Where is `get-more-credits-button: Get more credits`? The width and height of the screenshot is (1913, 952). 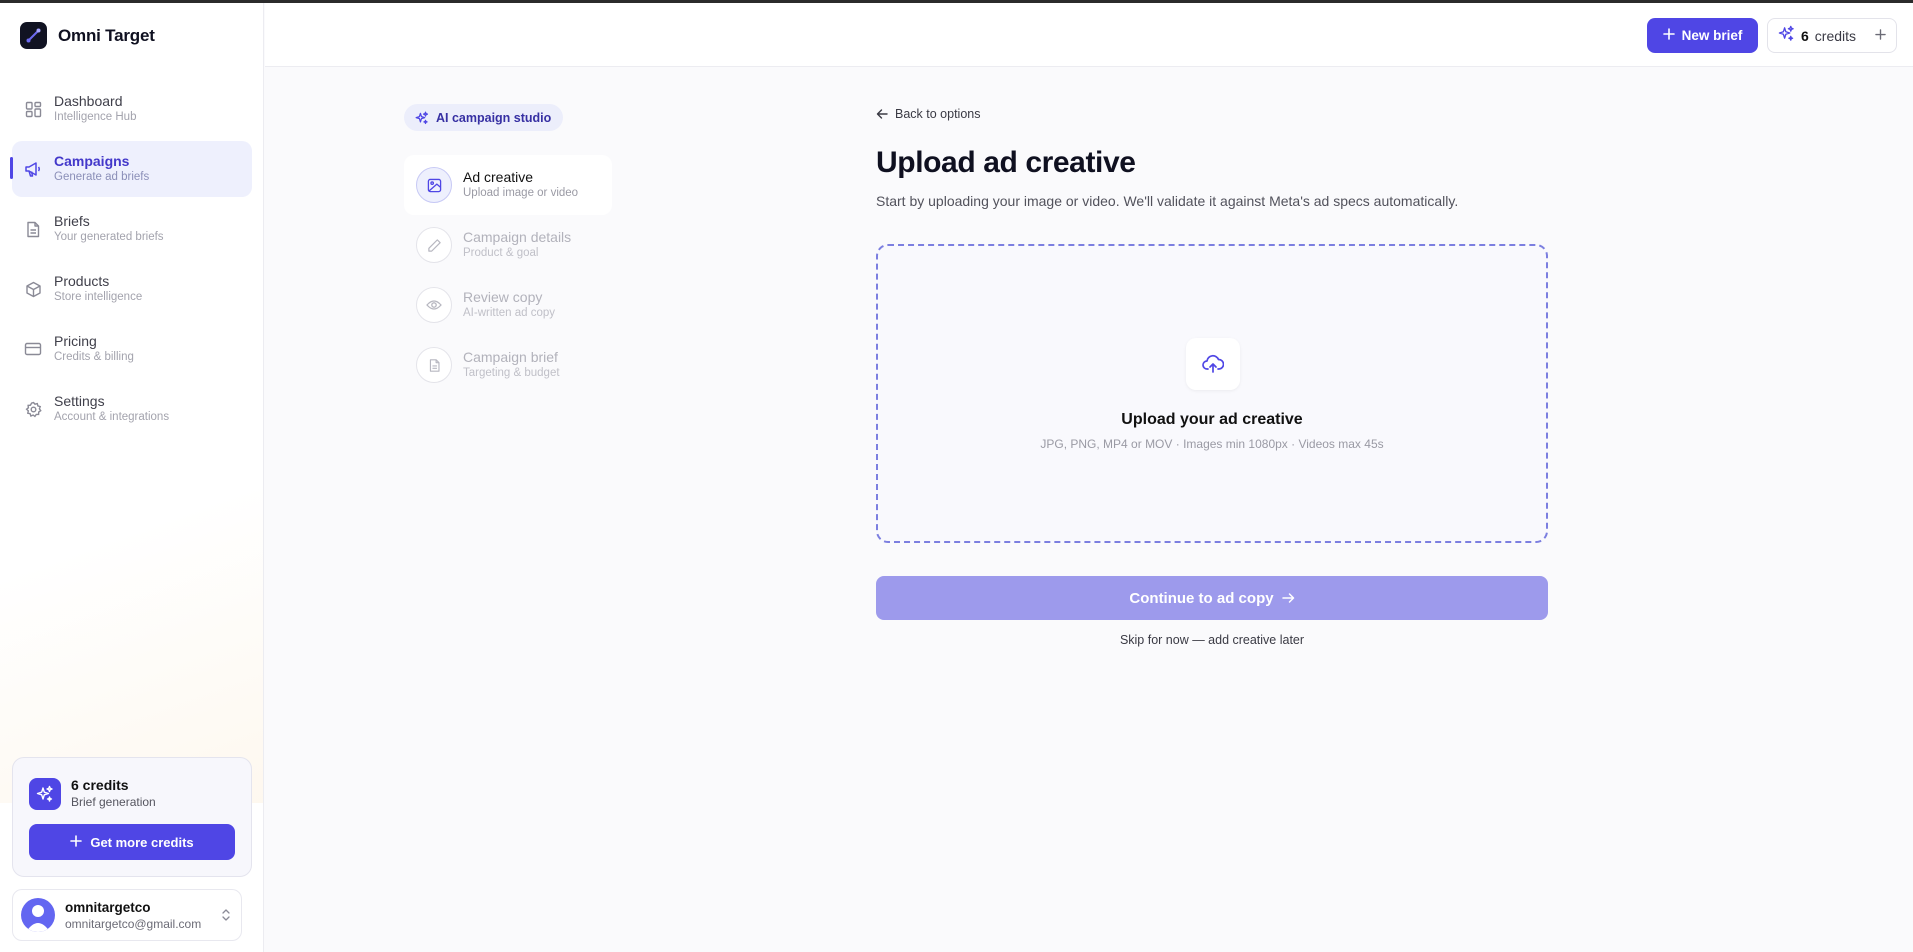 get-more-credits-button: Get more credits is located at coordinates (132, 842).